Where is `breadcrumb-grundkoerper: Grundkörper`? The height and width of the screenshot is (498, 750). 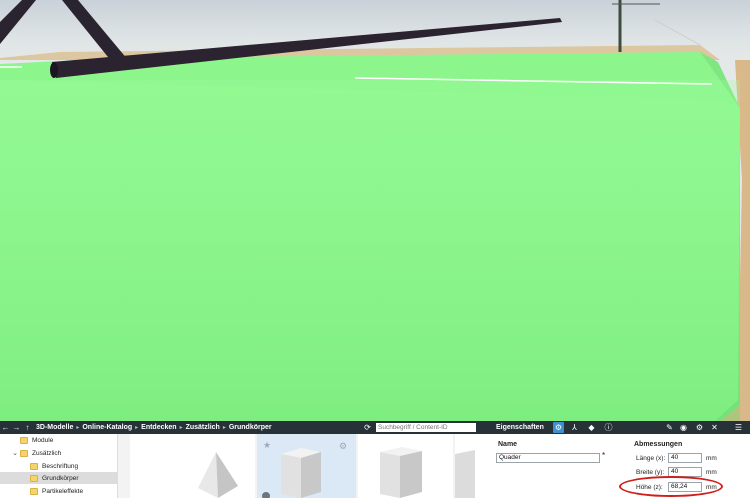 breadcrumb-grundkoerper: Grundkörper is located at coordinates (250, 427).